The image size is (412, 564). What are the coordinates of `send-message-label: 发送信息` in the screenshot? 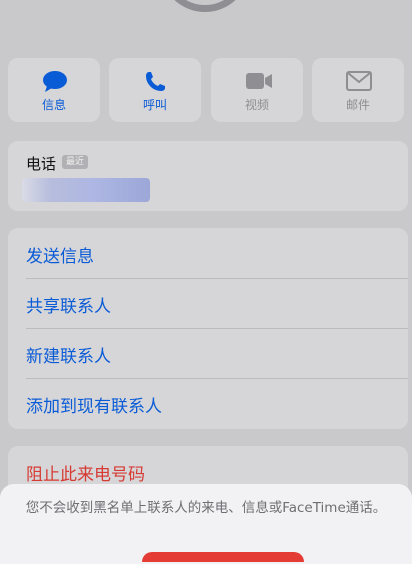 It's located at (60, 257).